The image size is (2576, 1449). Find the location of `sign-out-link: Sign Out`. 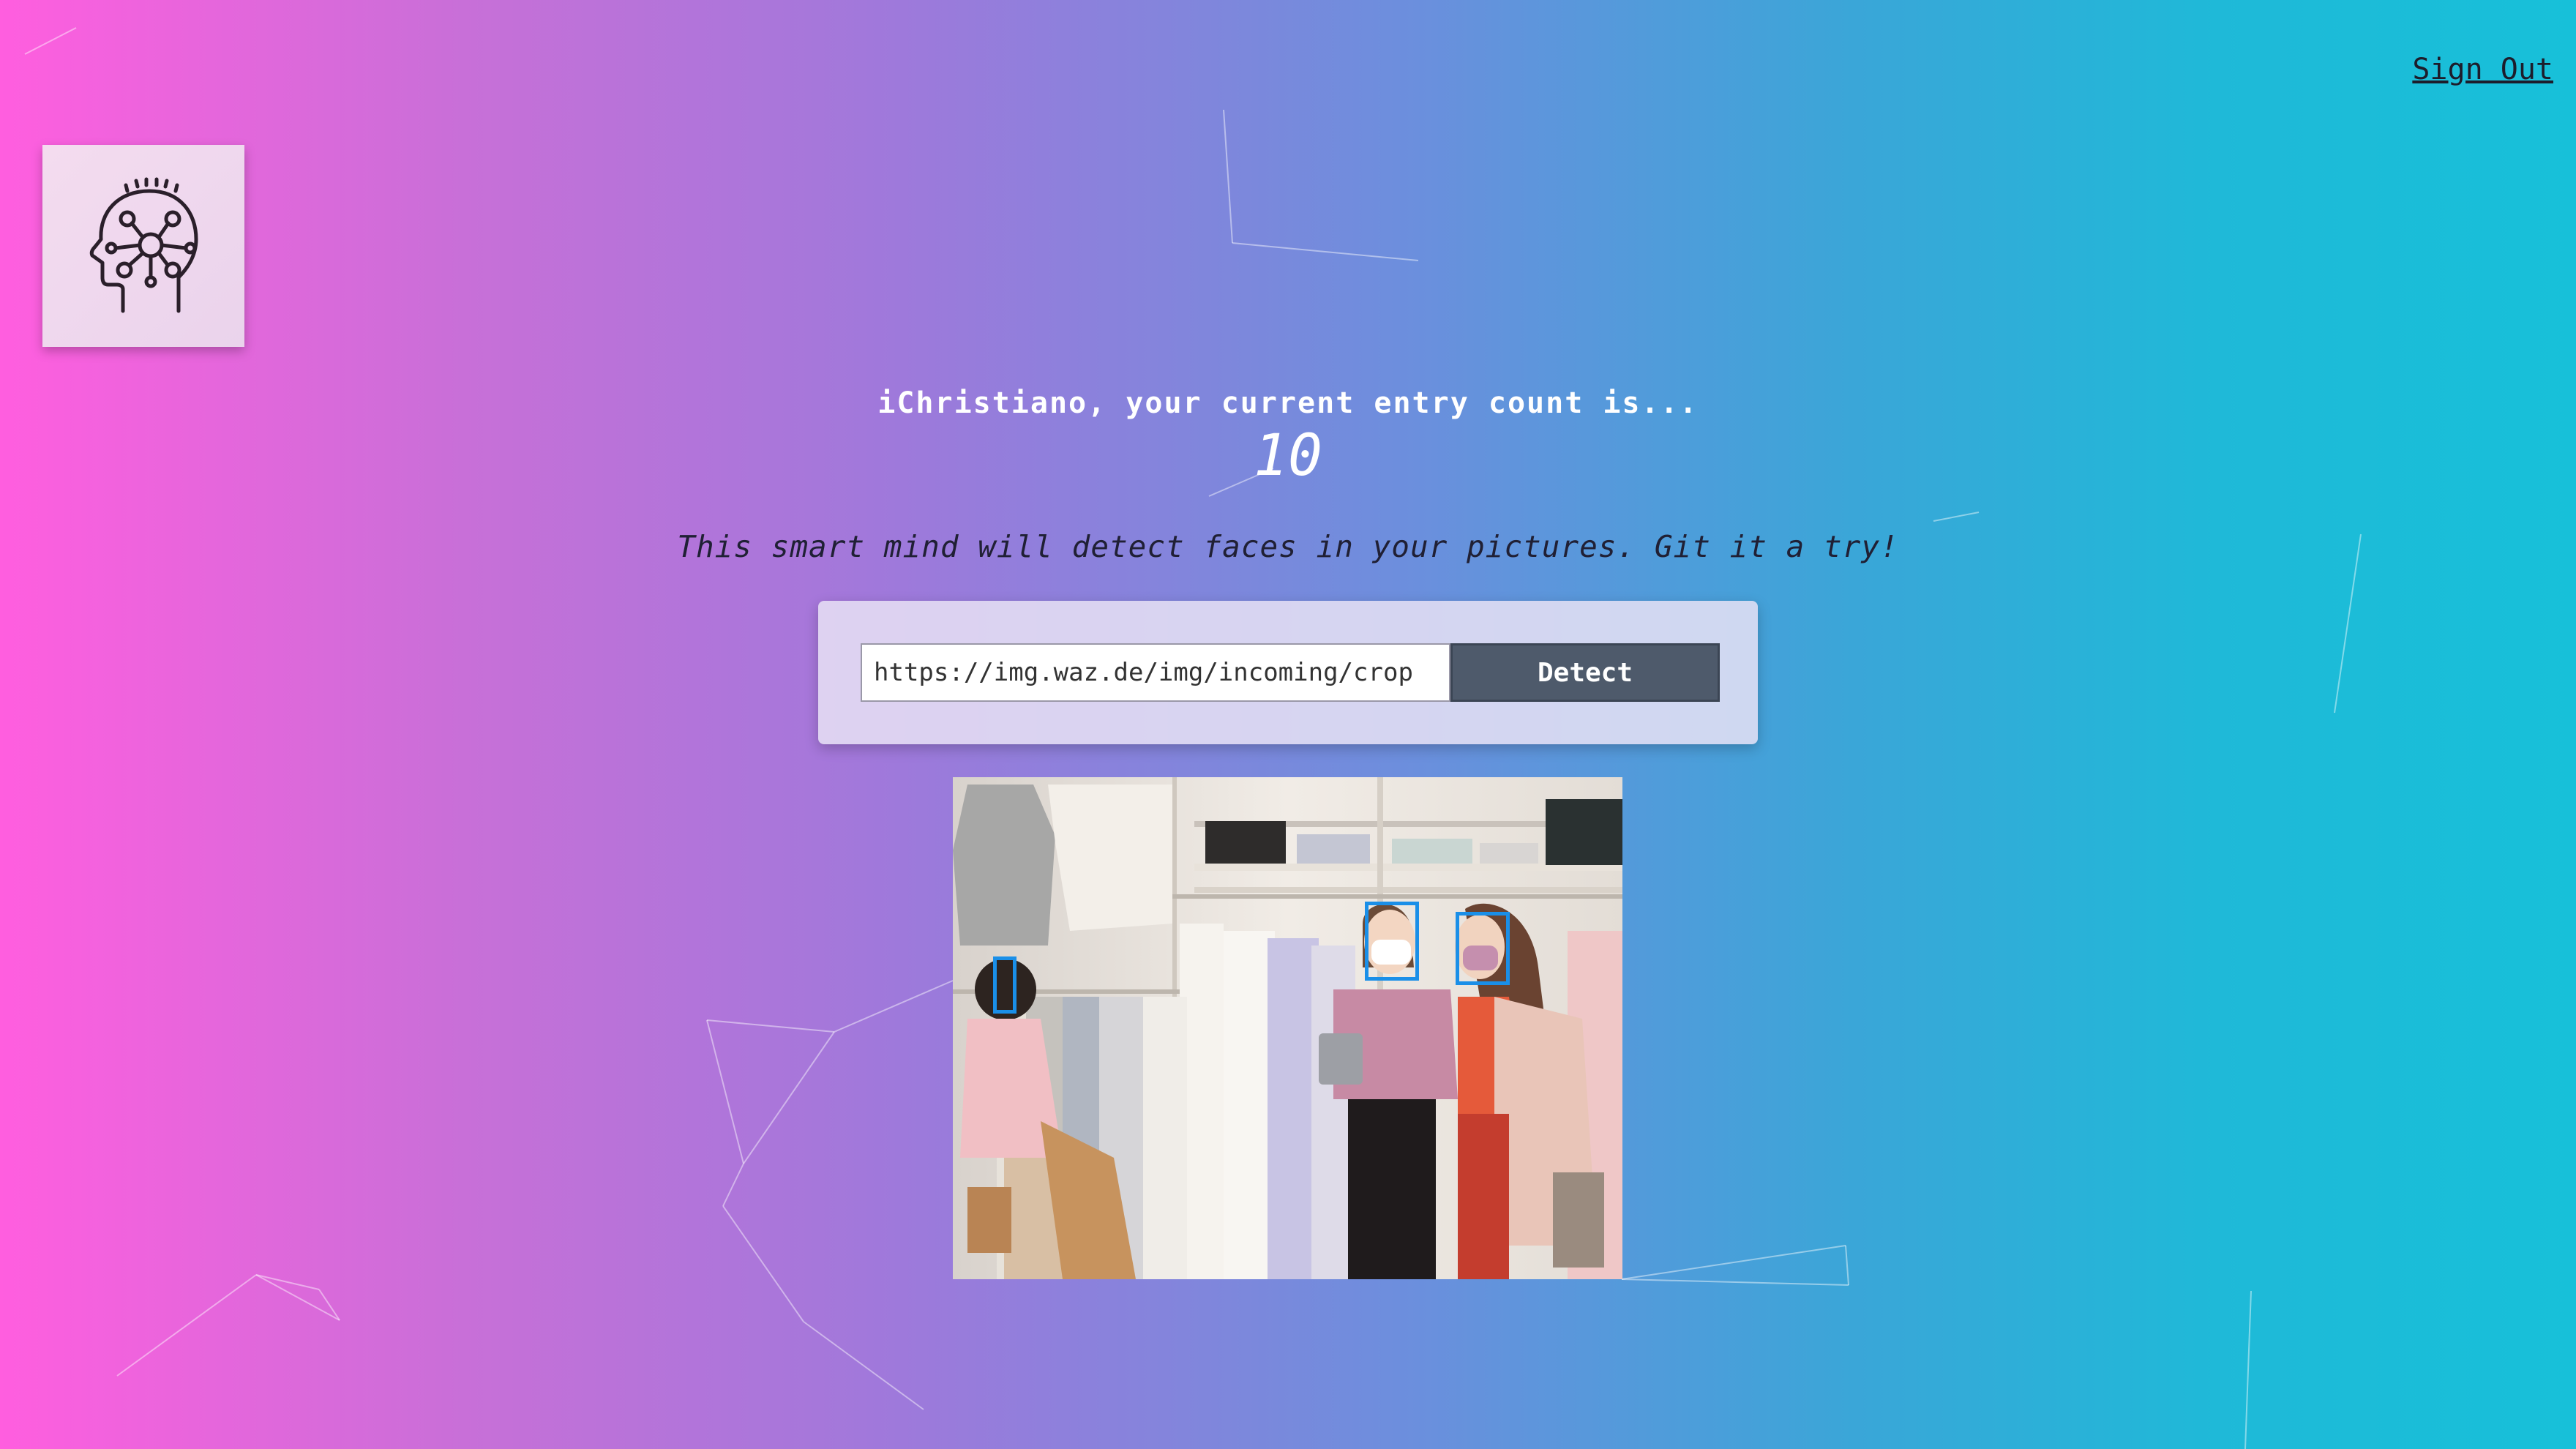

sign-out-link: Sign Out is located at coordinates (2482, 69).